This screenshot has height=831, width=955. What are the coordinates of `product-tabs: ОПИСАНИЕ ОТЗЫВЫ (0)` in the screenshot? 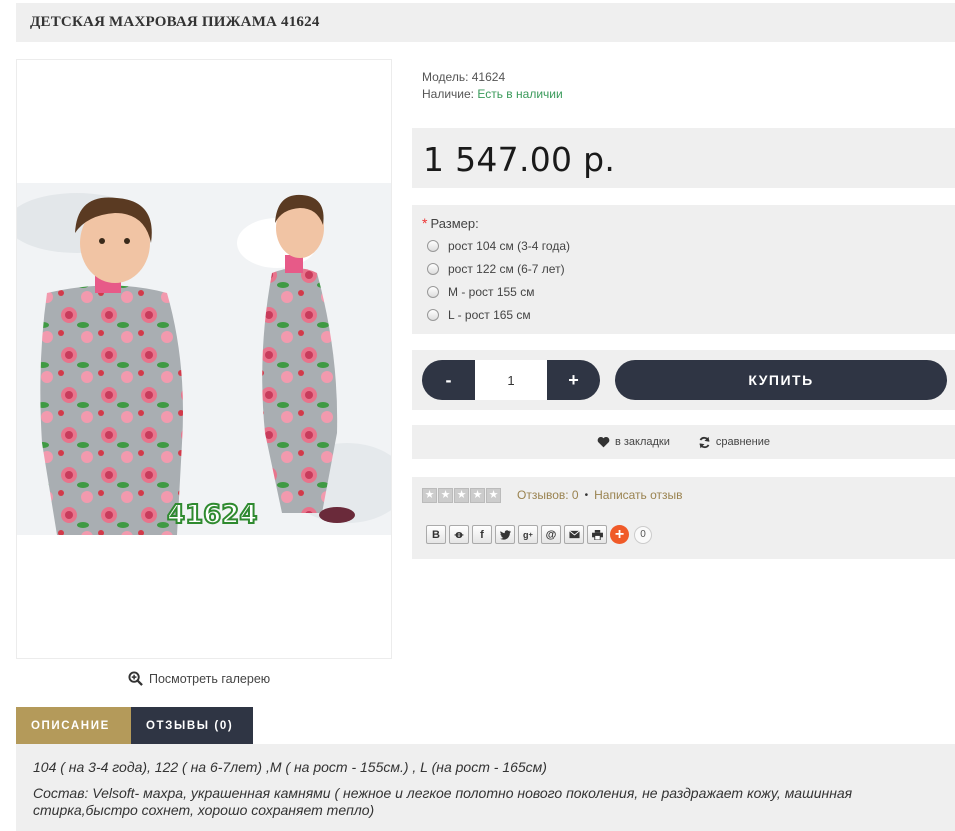 It's located at (134, 725).